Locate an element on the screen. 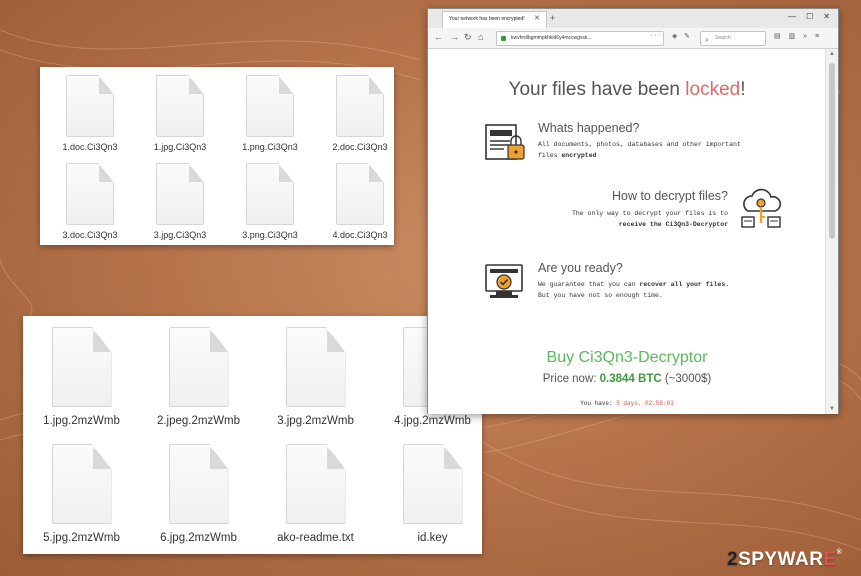 The image size is (861, 576). section-text-line: files encrypted is located at coordinates (639, 155).